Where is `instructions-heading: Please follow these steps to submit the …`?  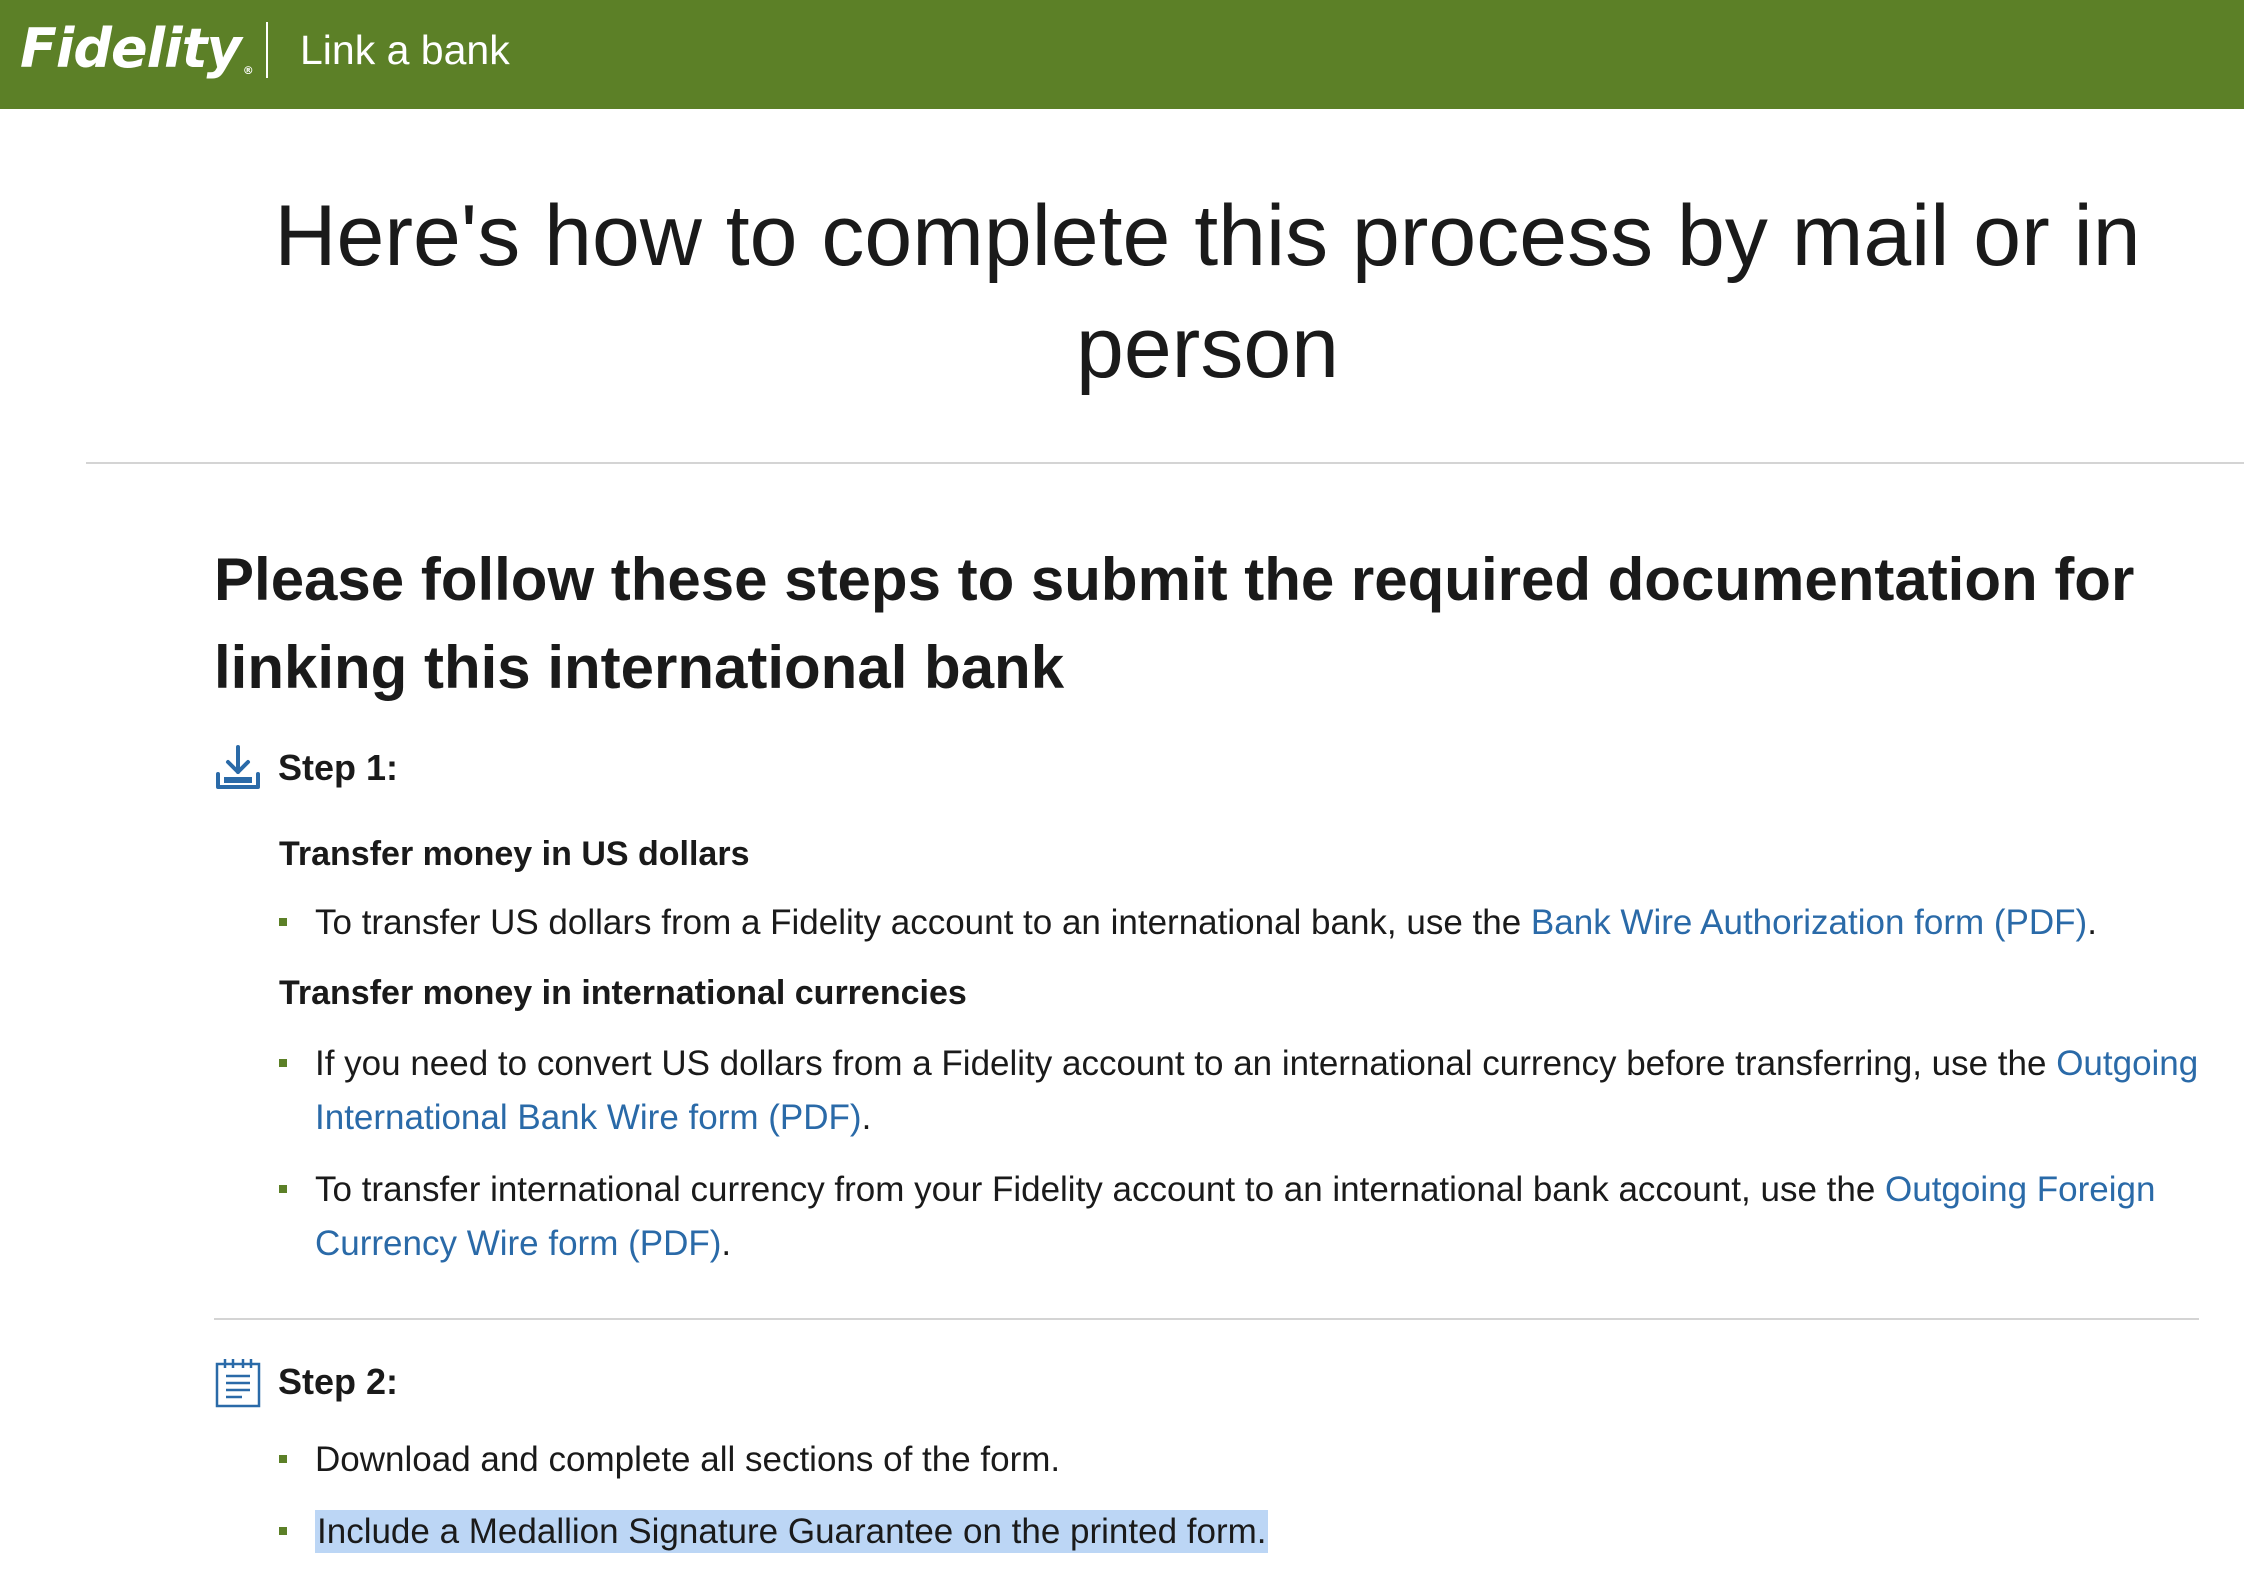 instructions-heading: Please follow these steps to submit the … is located at coordinates (1174, 623).